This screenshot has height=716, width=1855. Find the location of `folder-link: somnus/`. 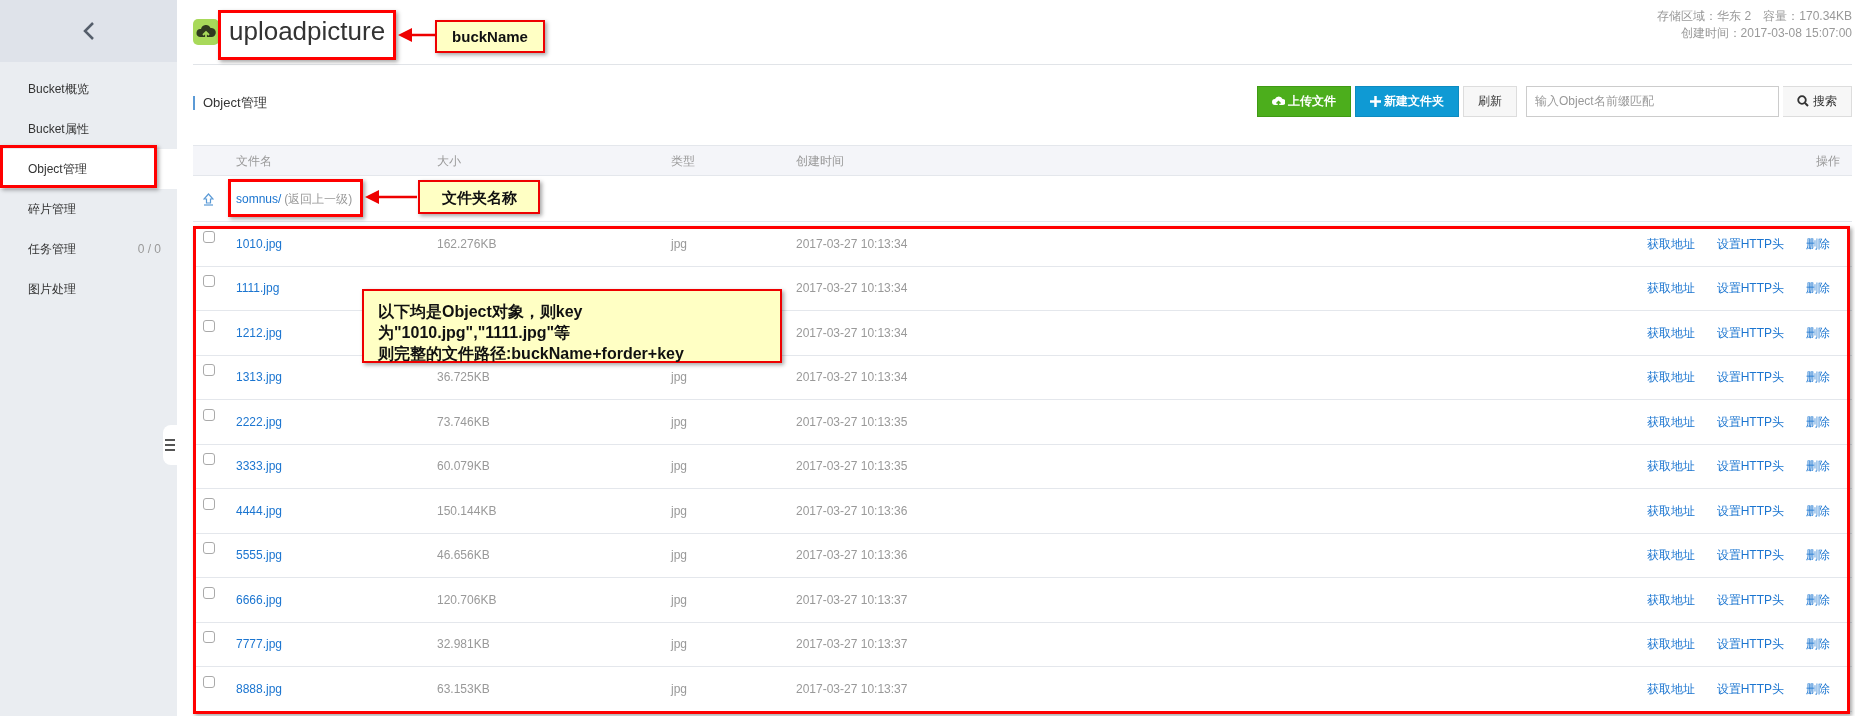

folder-link: somnus/ is located at coordinates (259, 198).